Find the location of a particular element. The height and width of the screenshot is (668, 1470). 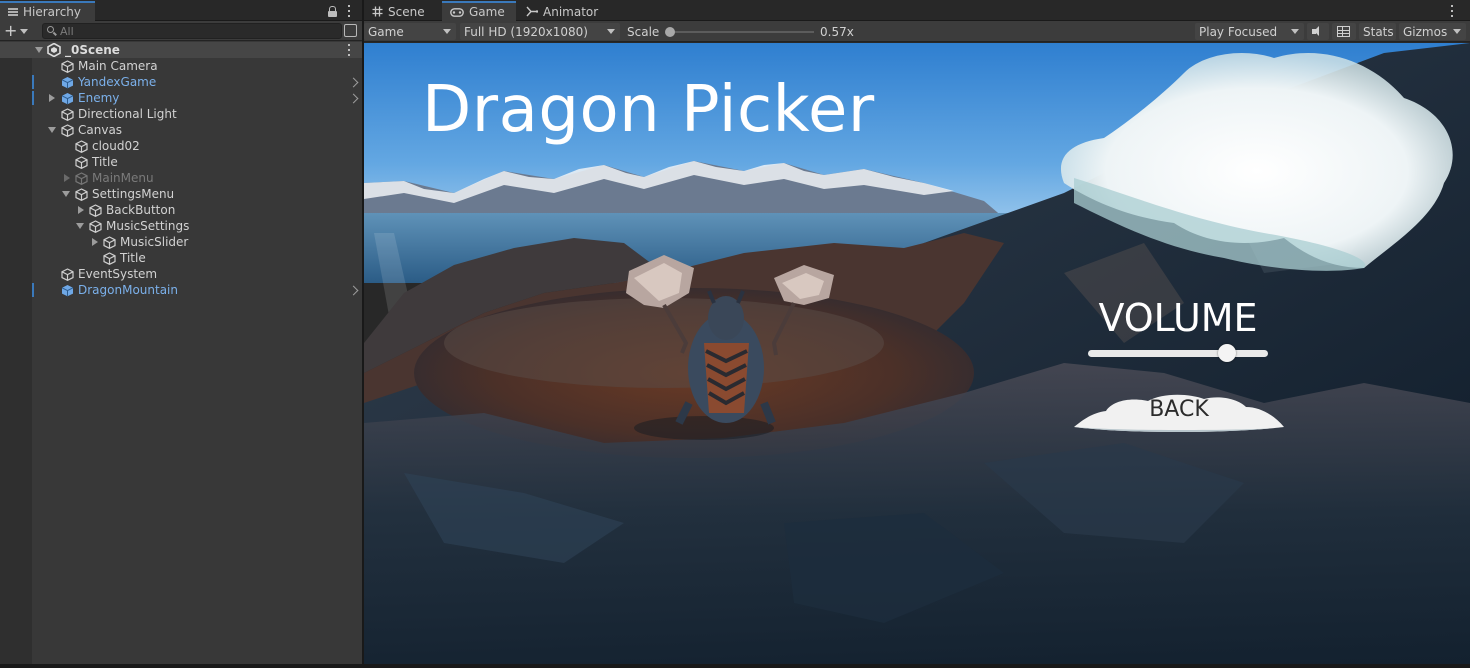

play-mode-dropdown: Play Focused is located at coordinates (1249, 31).